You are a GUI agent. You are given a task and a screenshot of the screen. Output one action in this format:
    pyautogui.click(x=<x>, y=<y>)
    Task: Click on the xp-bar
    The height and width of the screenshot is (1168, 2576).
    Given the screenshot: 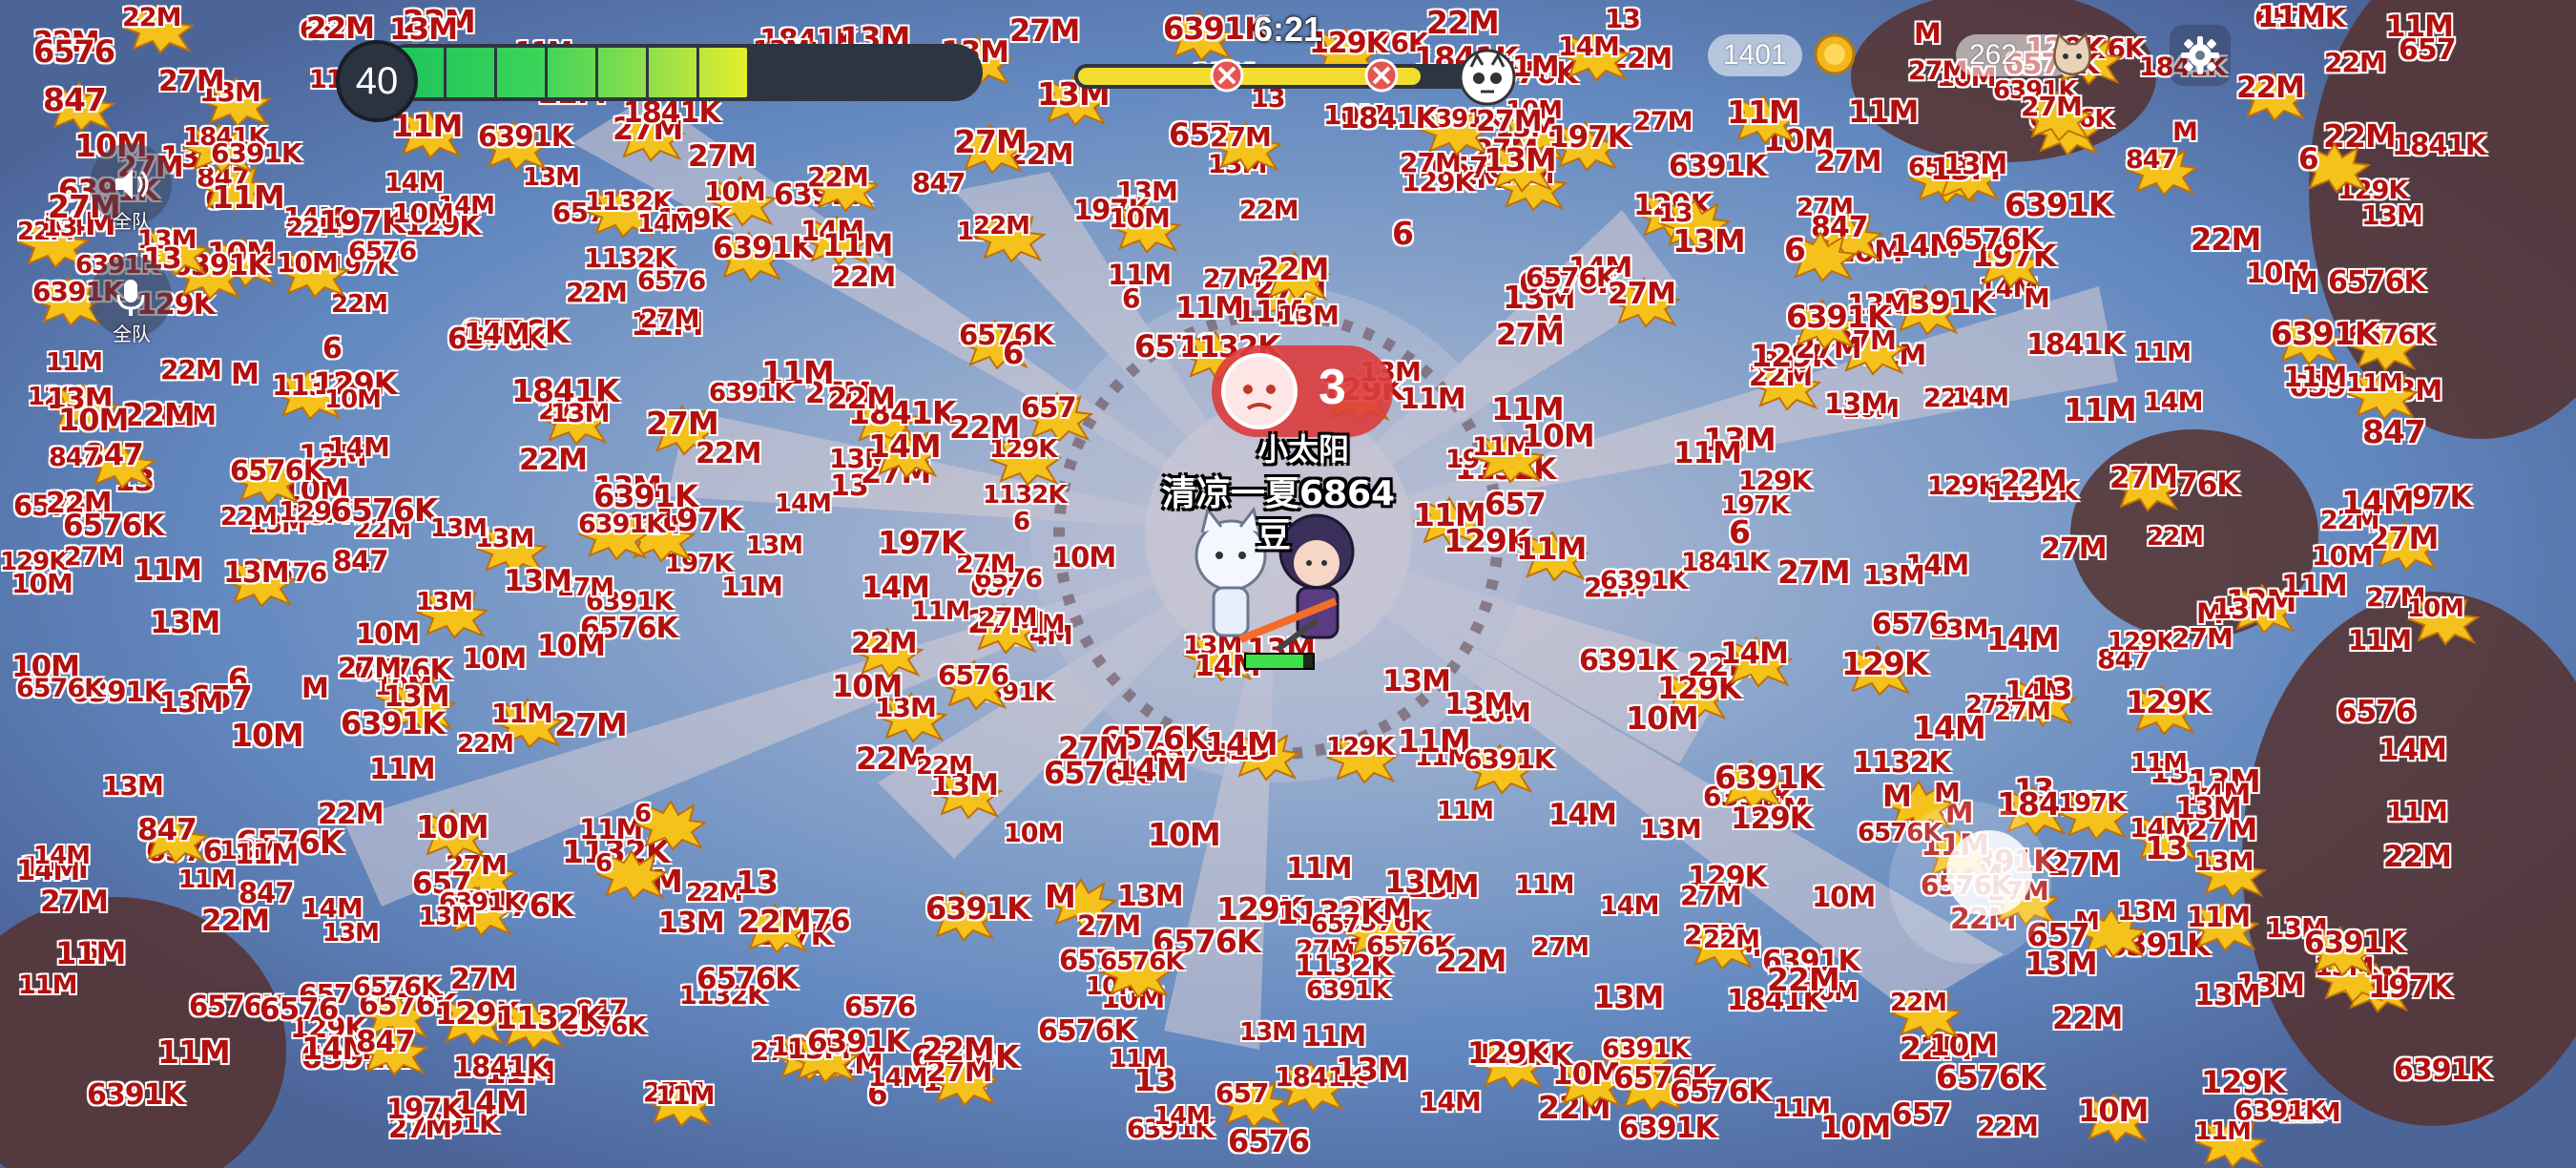 What is the action you would take?
    pyautogui.click(x=681, y=72)
    